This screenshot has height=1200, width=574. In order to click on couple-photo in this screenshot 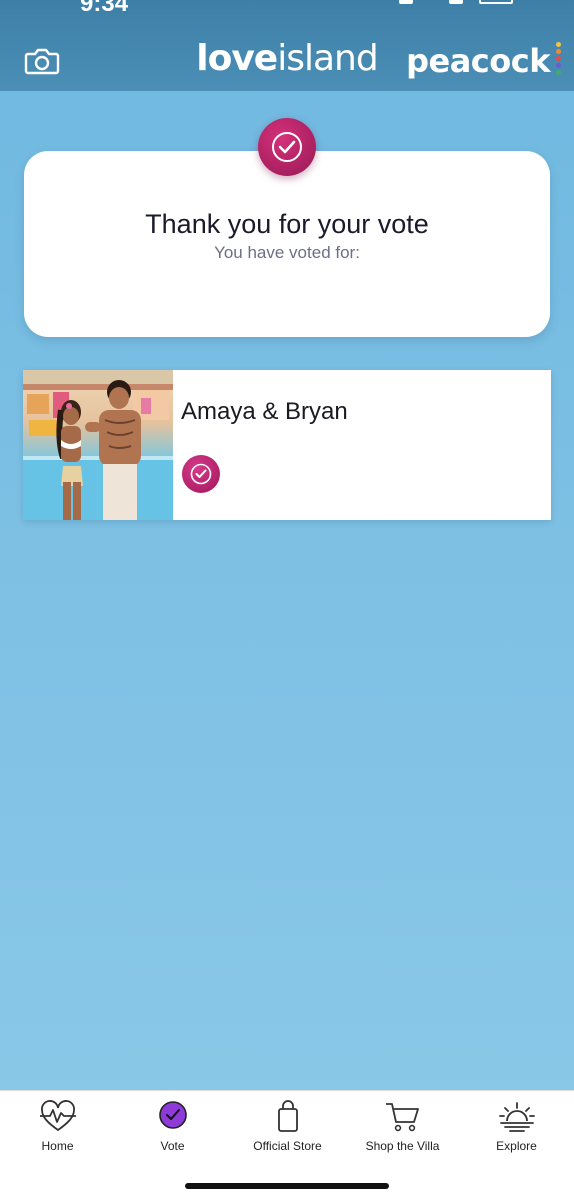, I will do `click(98, 445)`.